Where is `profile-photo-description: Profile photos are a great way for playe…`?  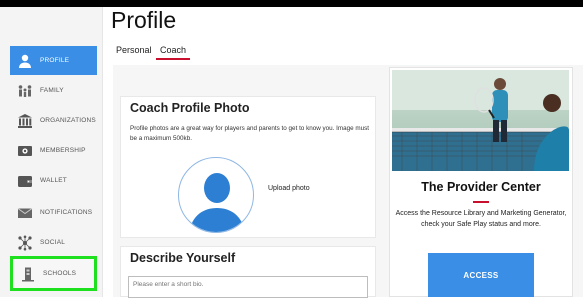 profile-photo-description: Profile photos are a great way for playe… is located at coordinates (250, 133).